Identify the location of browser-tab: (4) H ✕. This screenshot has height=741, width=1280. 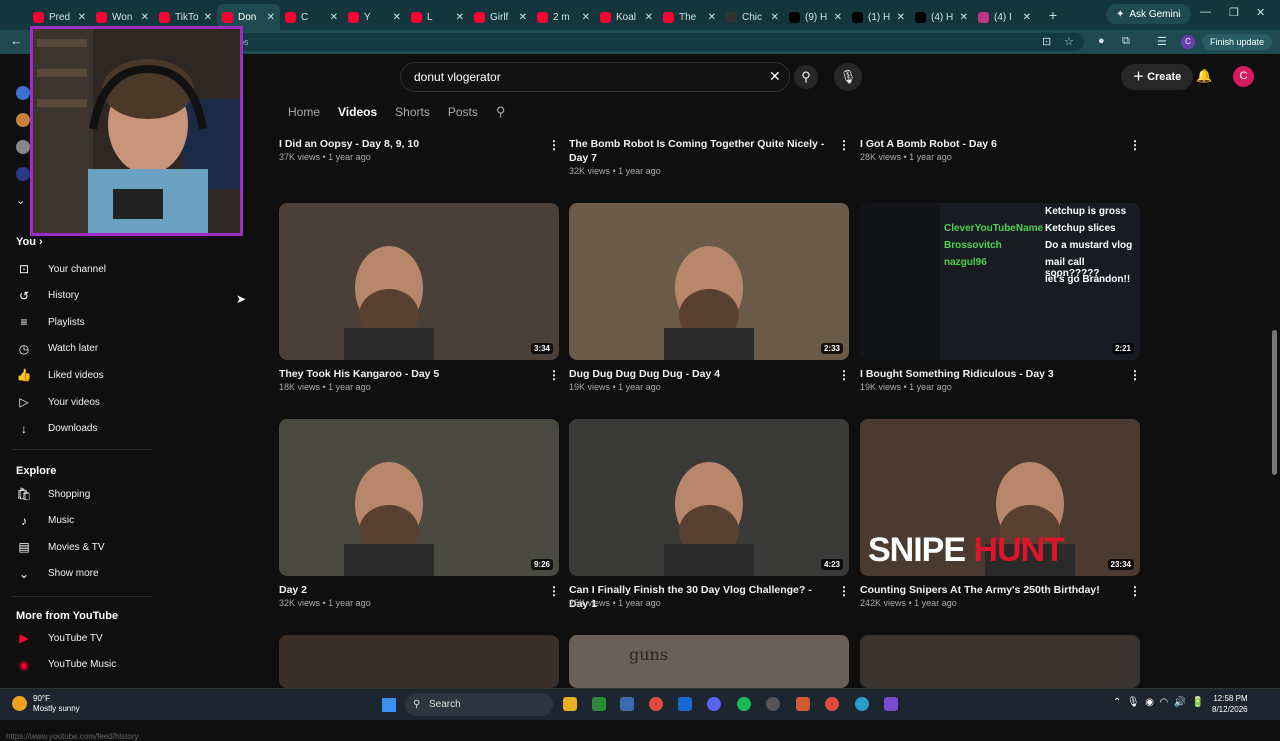
(941, 17).